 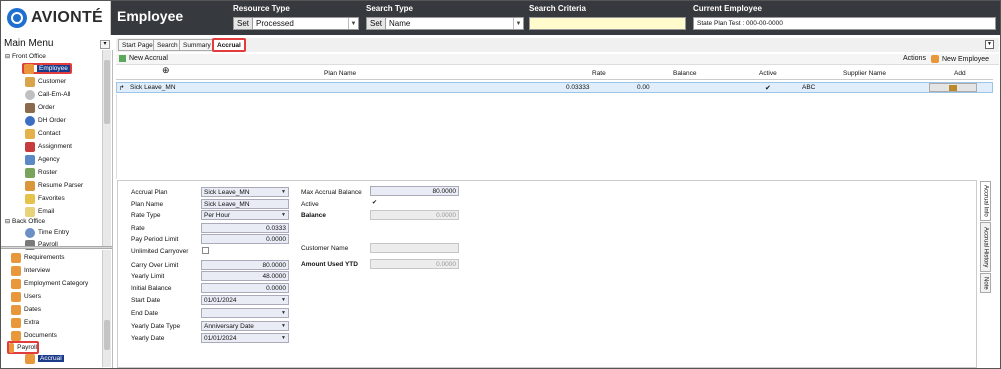 I want to click on tab-accrual-info: Accrual Info, so click(x=985, y=201).